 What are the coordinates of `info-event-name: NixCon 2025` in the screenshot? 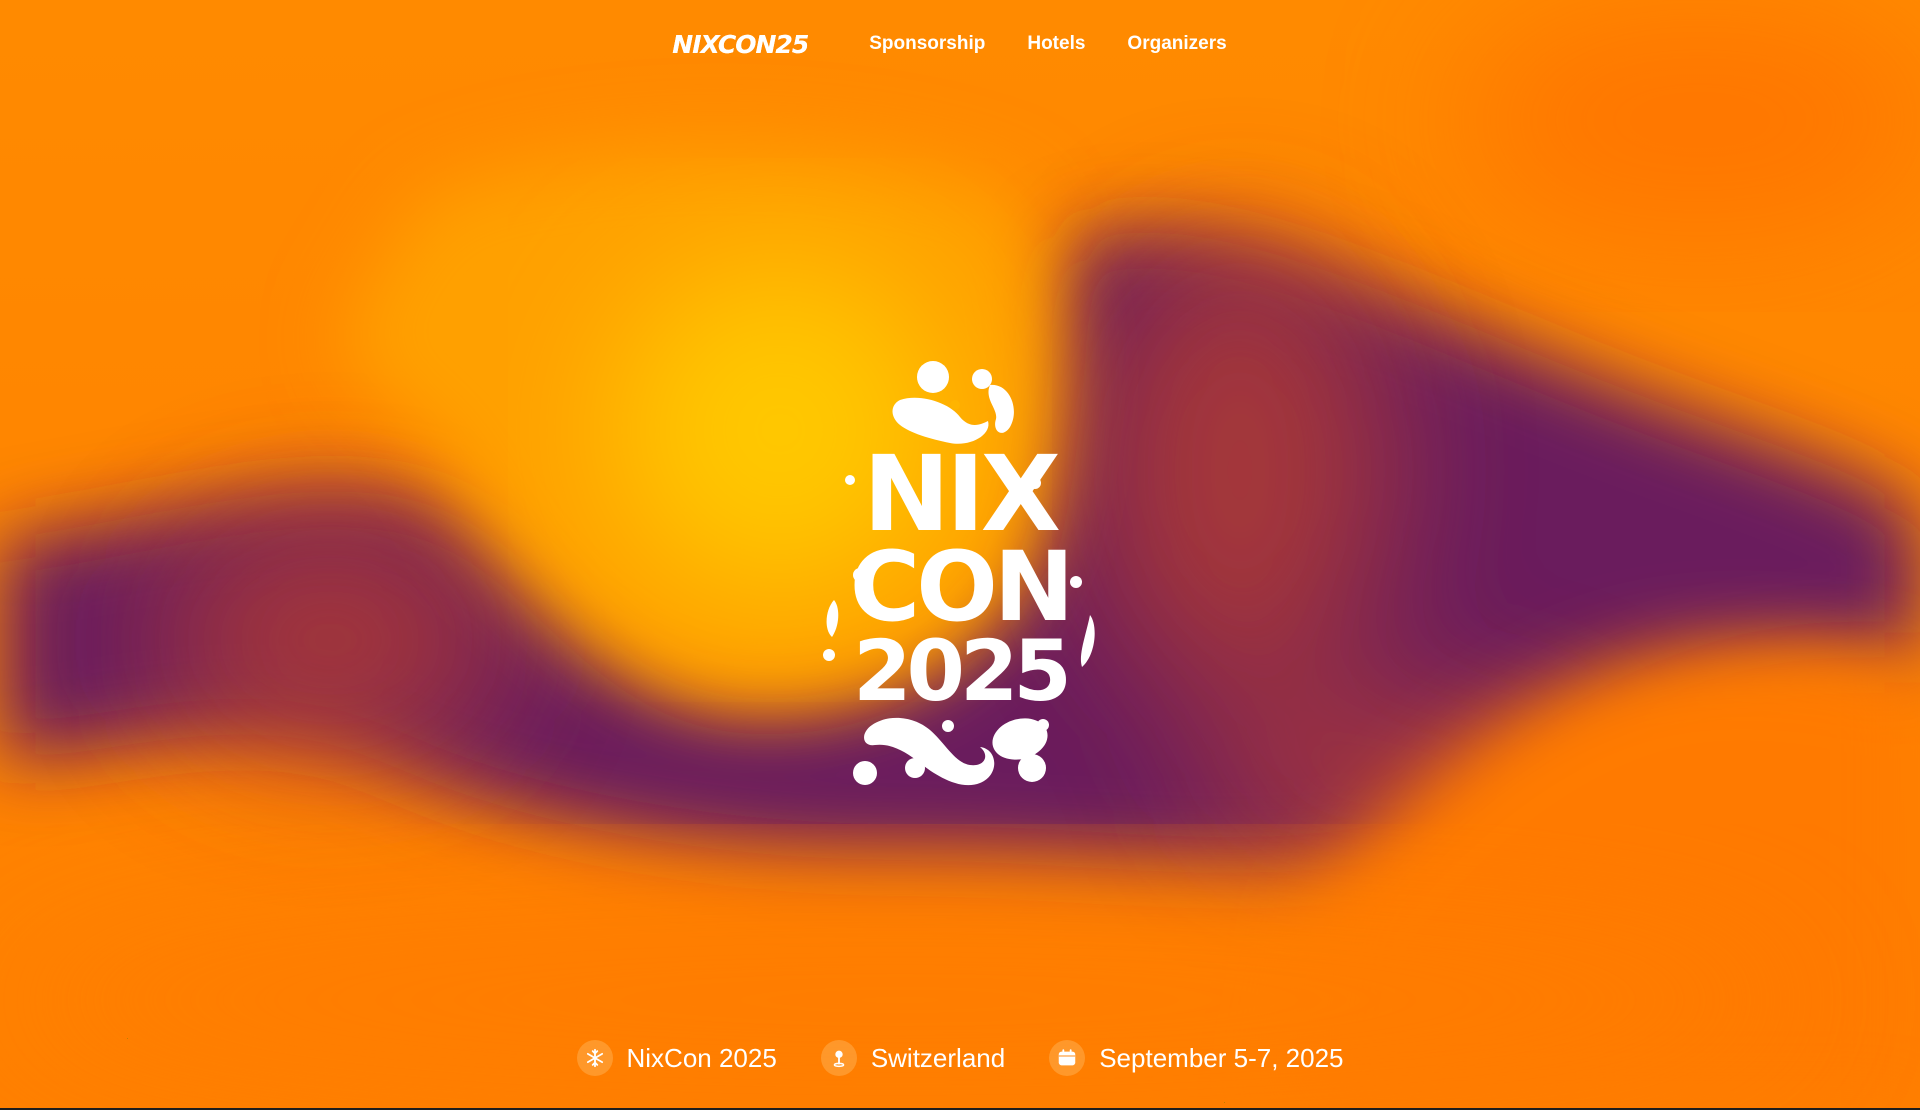 It's located at (701, 1057).